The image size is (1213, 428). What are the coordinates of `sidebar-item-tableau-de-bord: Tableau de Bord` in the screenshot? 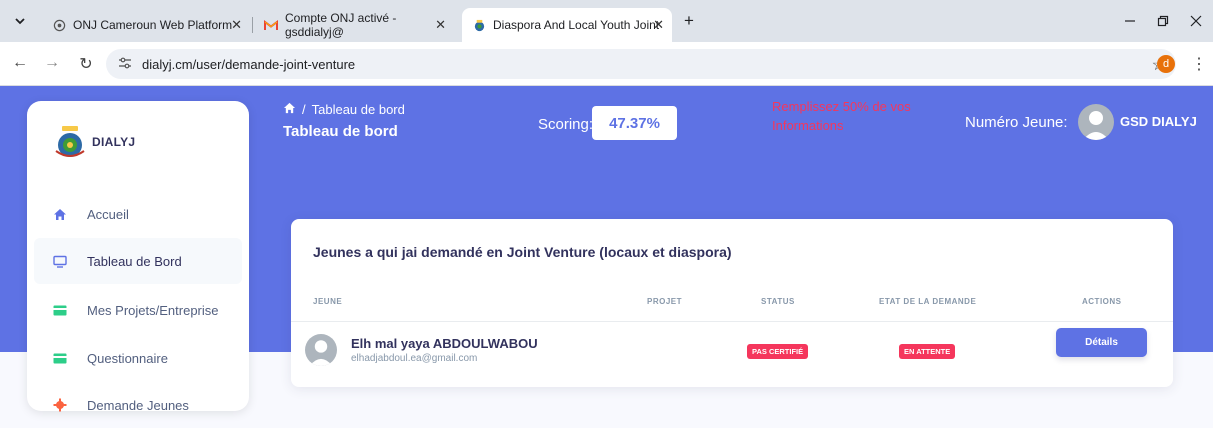 It's located at (138, 261).